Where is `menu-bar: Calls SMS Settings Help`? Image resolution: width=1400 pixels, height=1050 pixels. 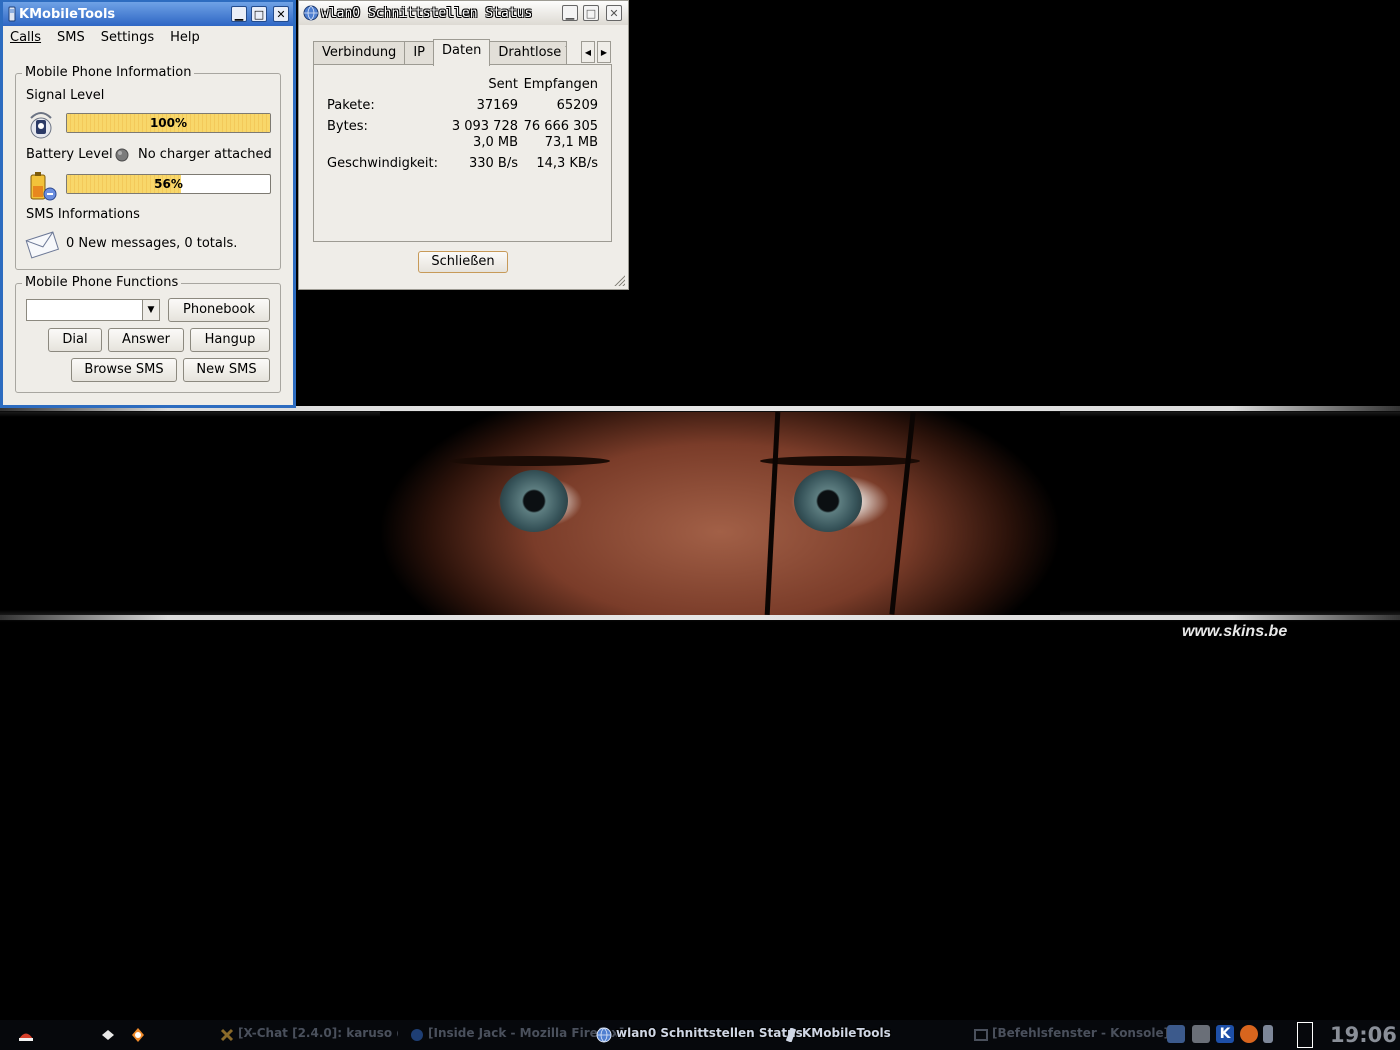
menu-bar: Calls SMS Settings Help is located at coordinates (105, 37).